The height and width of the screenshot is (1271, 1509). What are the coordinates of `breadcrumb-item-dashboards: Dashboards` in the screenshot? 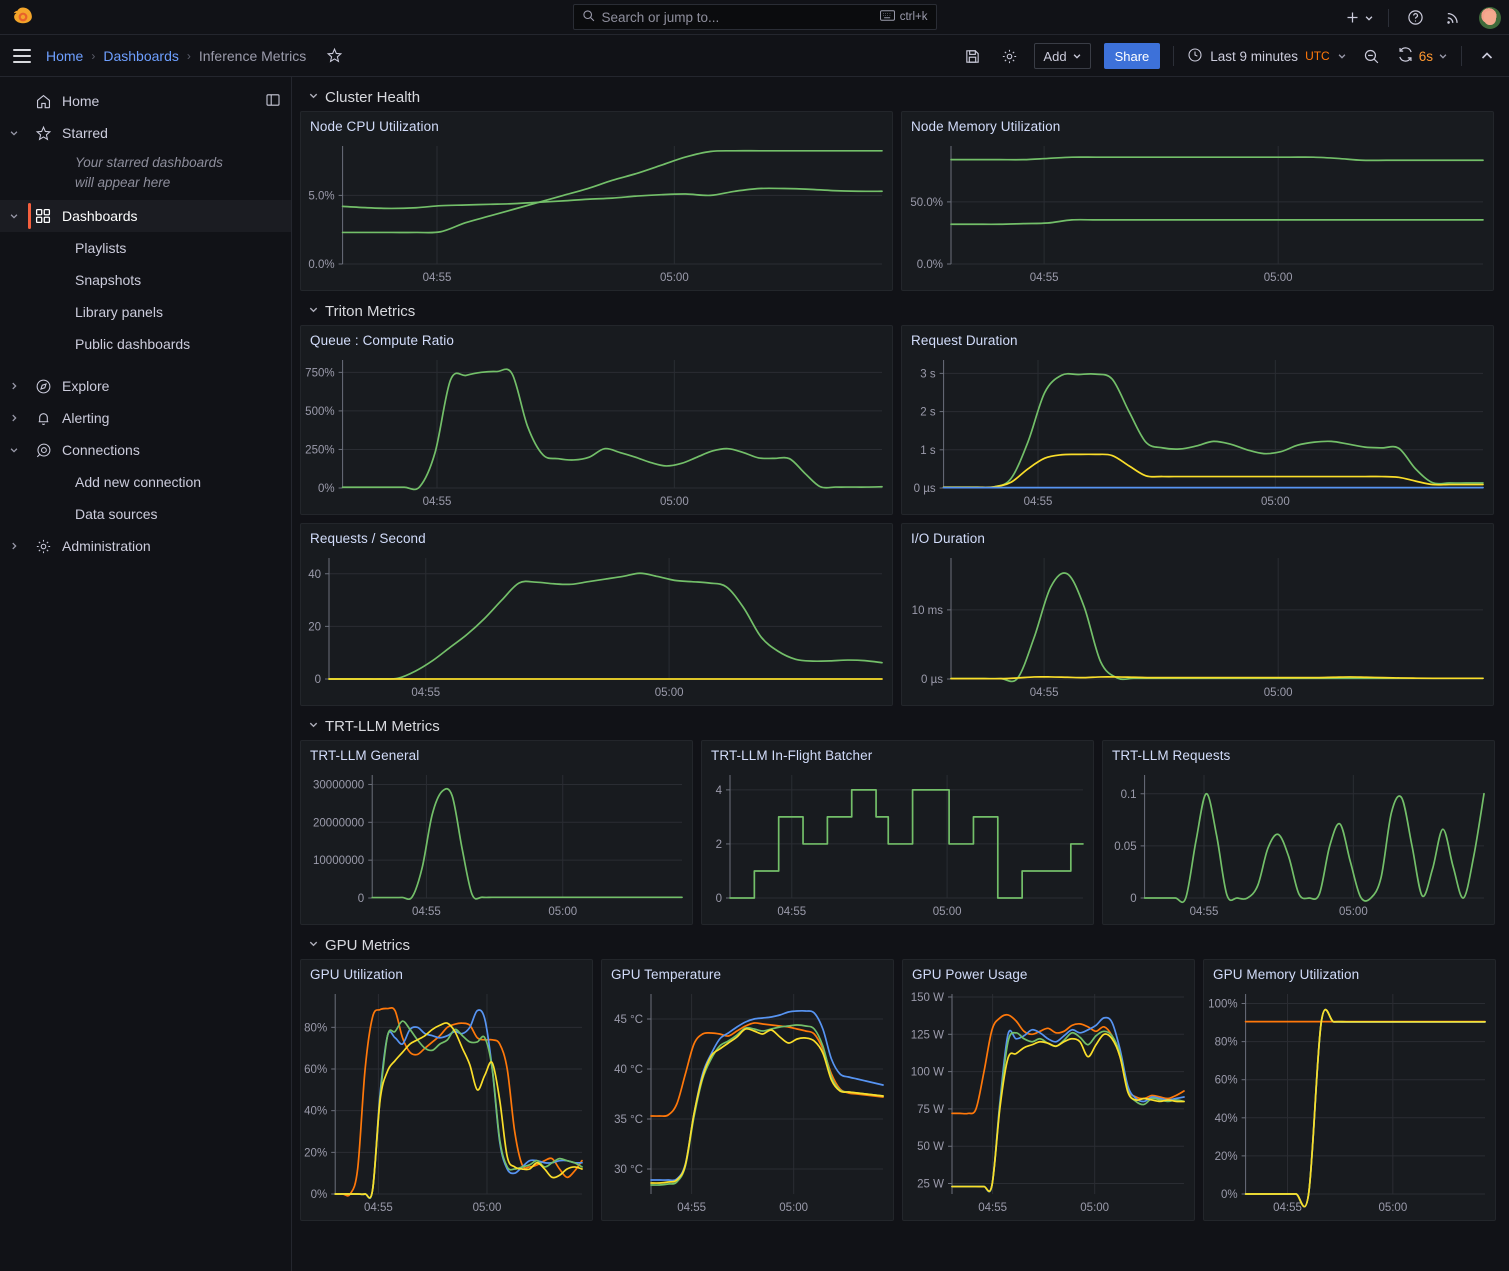 It's located at (141, 56).